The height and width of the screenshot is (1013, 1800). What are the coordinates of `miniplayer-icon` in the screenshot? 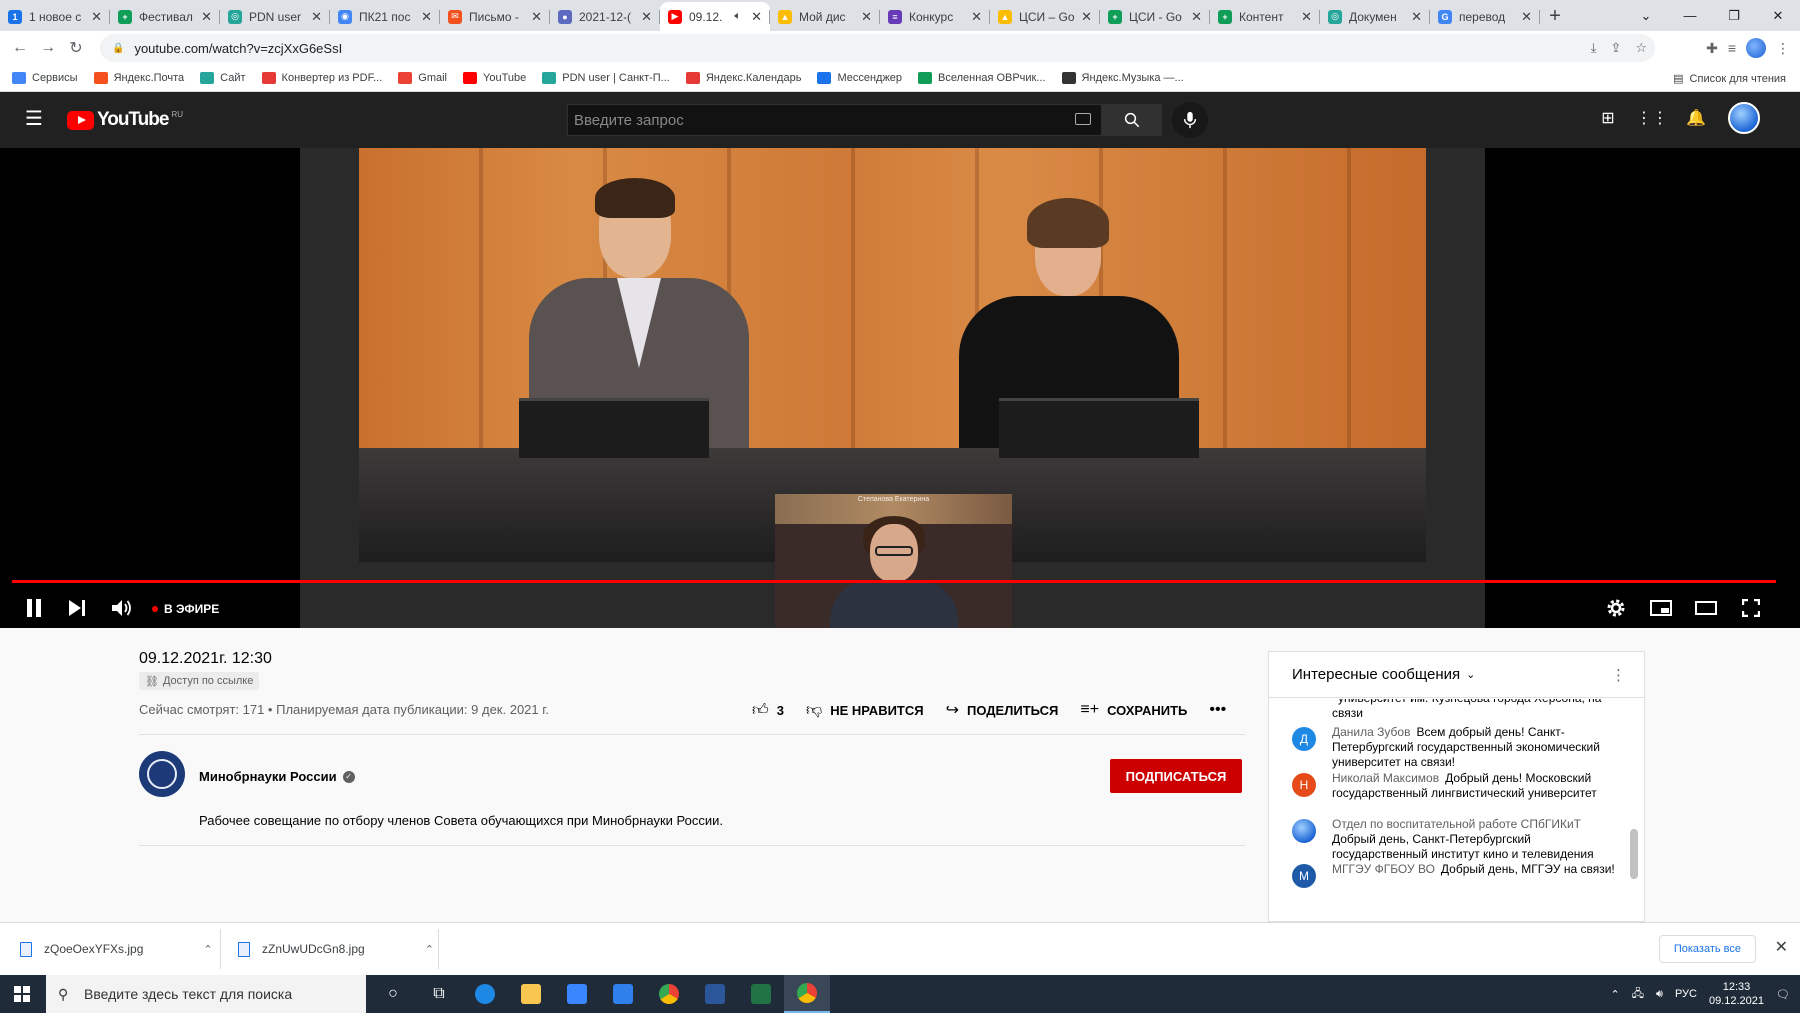 It's located at (1661, 608).